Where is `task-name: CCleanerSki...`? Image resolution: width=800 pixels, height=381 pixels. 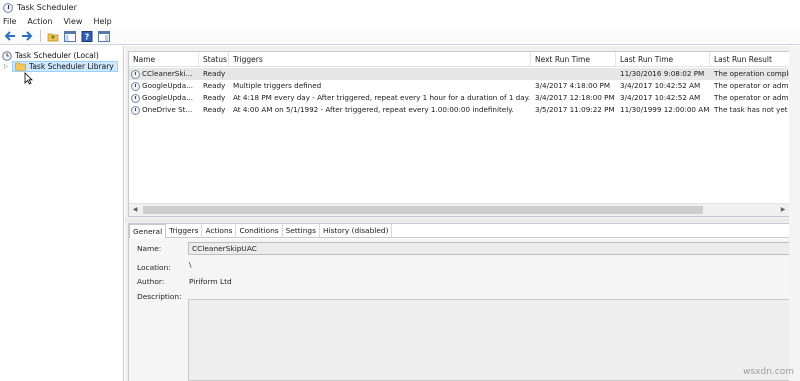 task-name: CCleanerSki... is located at coordinates (167, 73).